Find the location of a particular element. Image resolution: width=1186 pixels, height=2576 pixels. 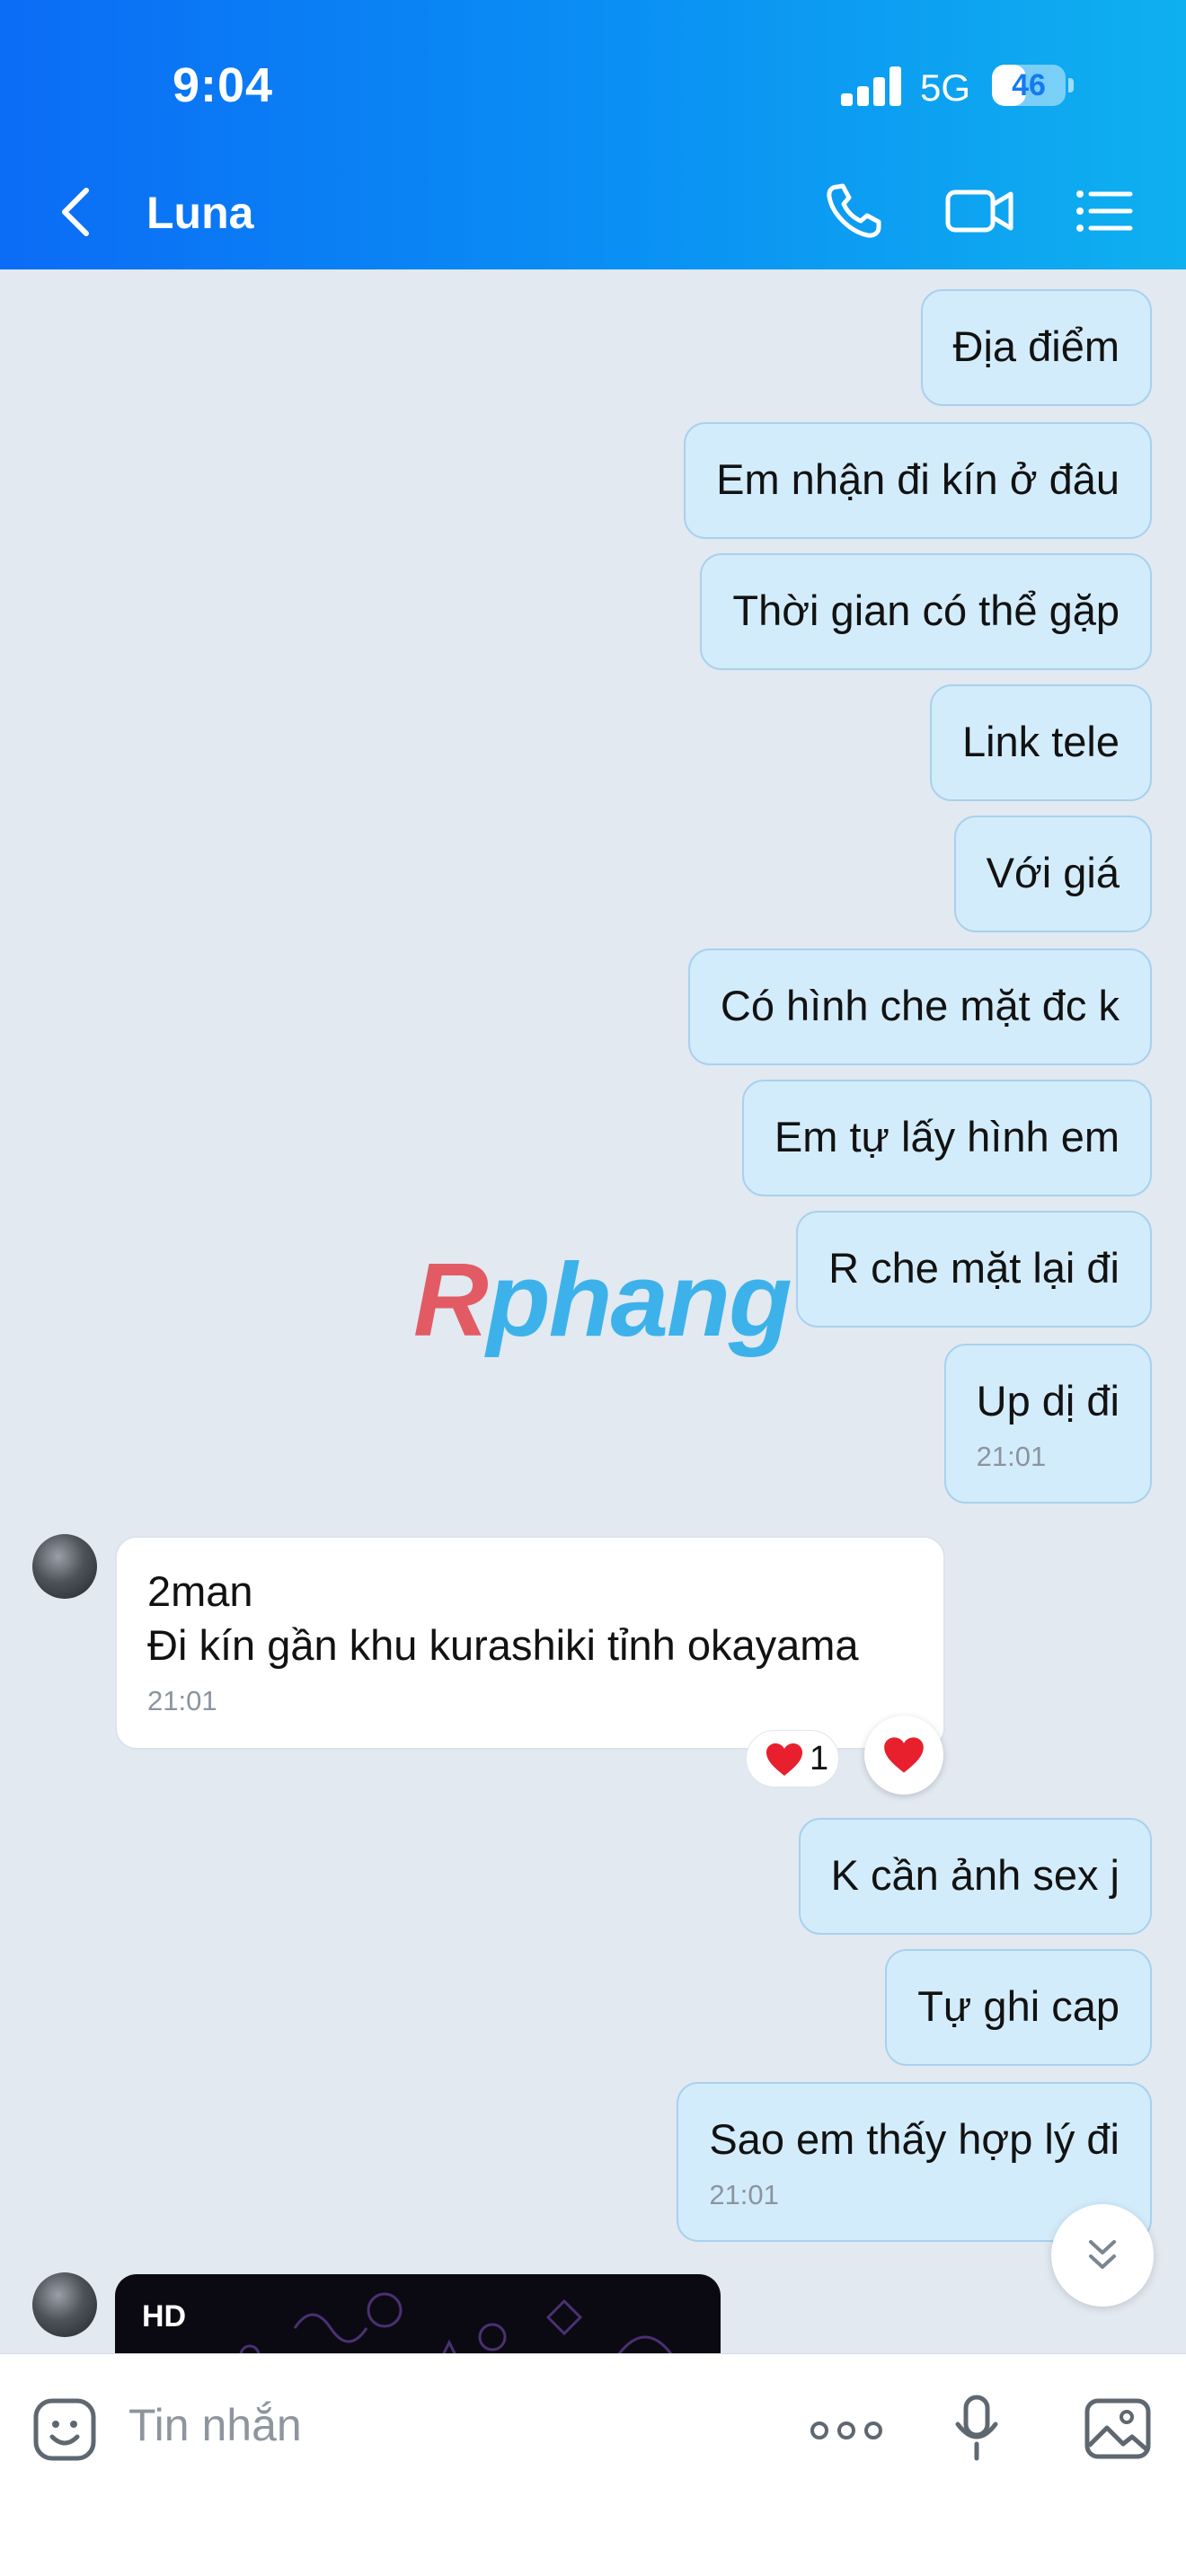

signal-icon is located at coordinates (871, 86).